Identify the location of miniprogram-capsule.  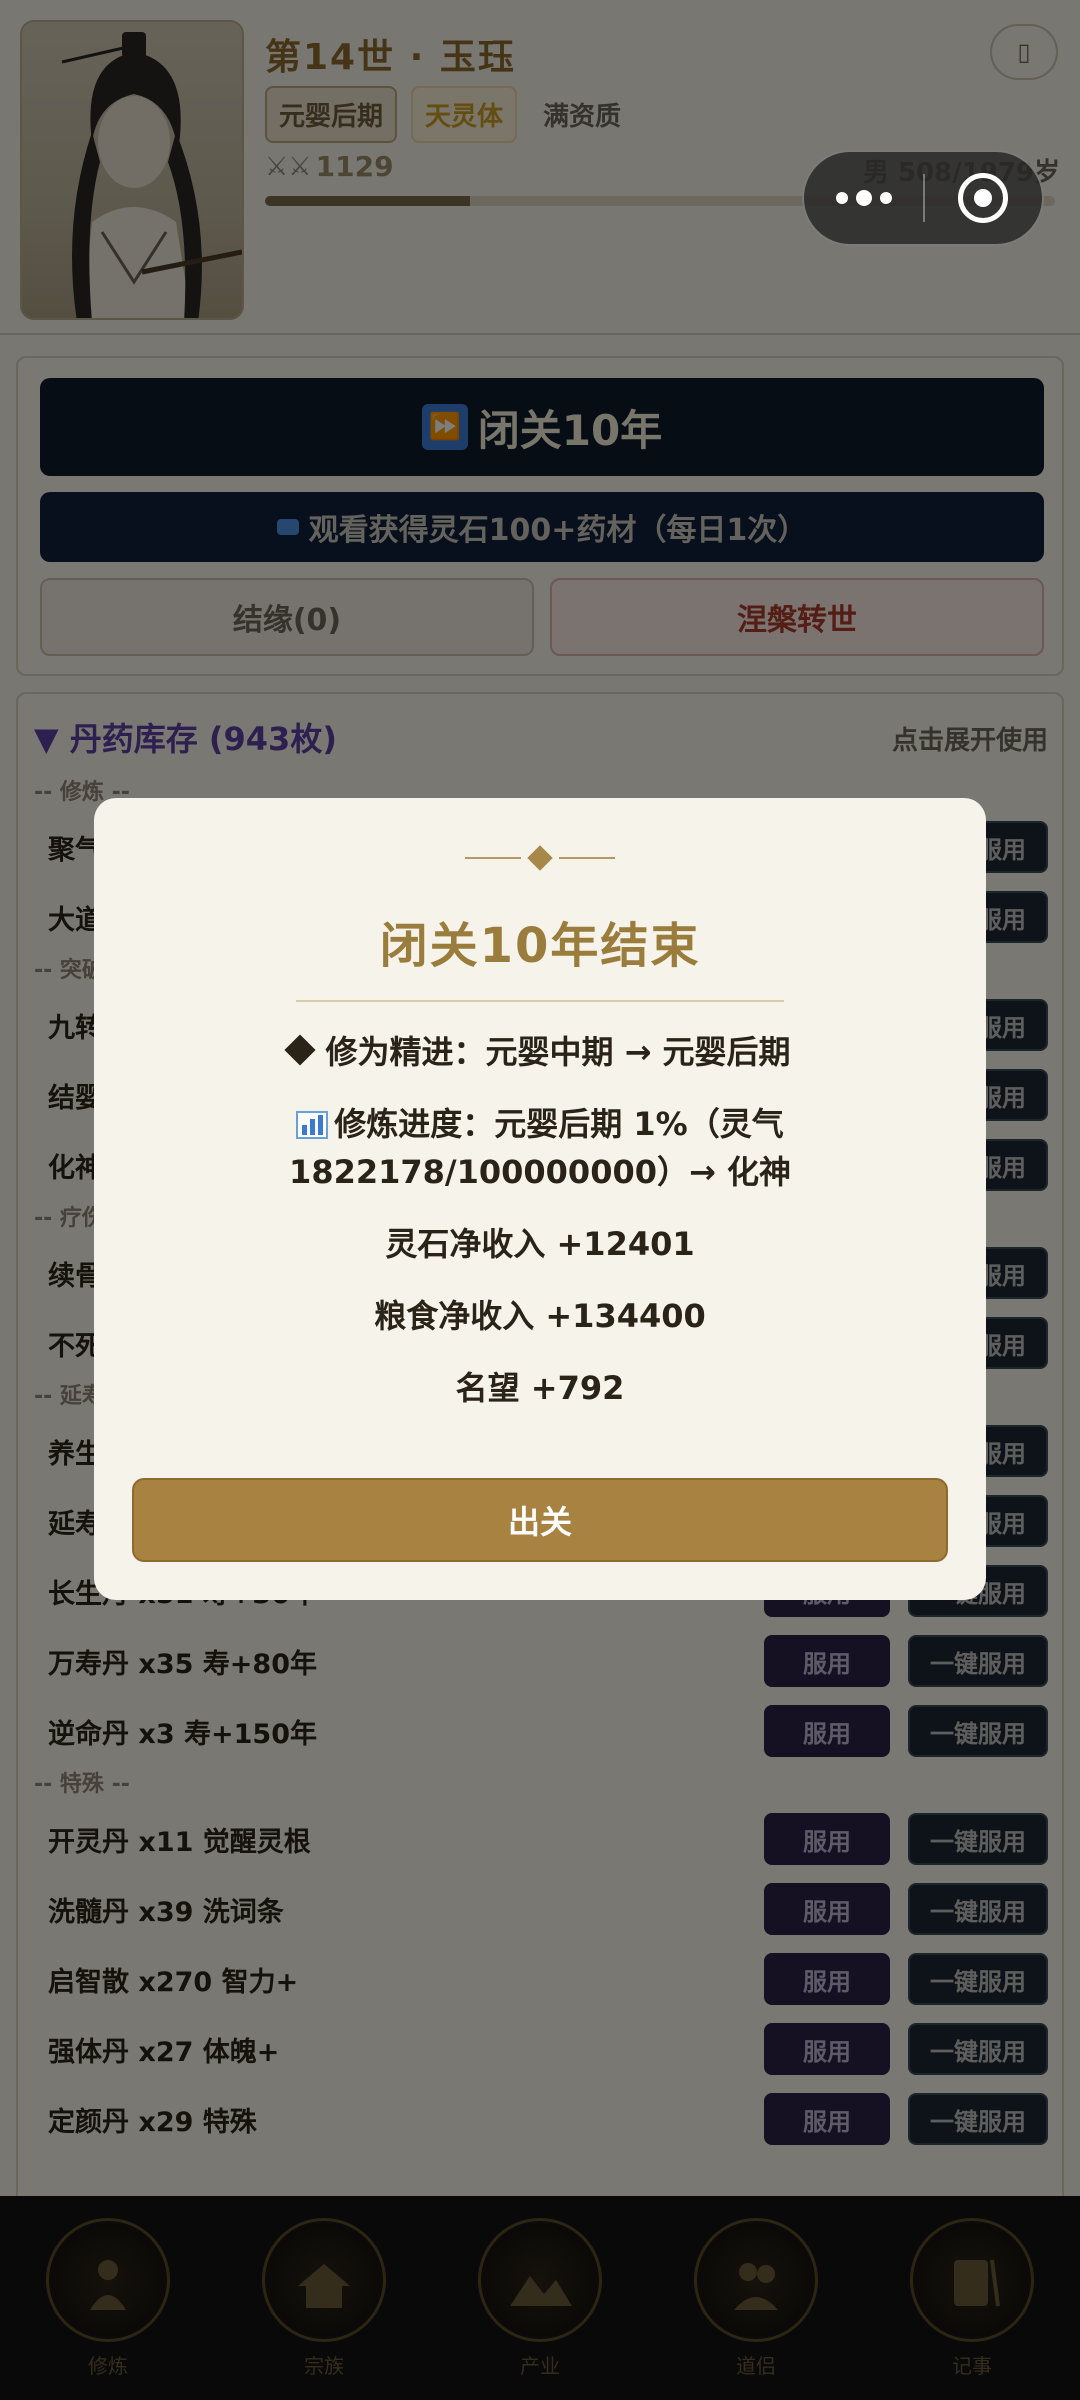
(923, 198).